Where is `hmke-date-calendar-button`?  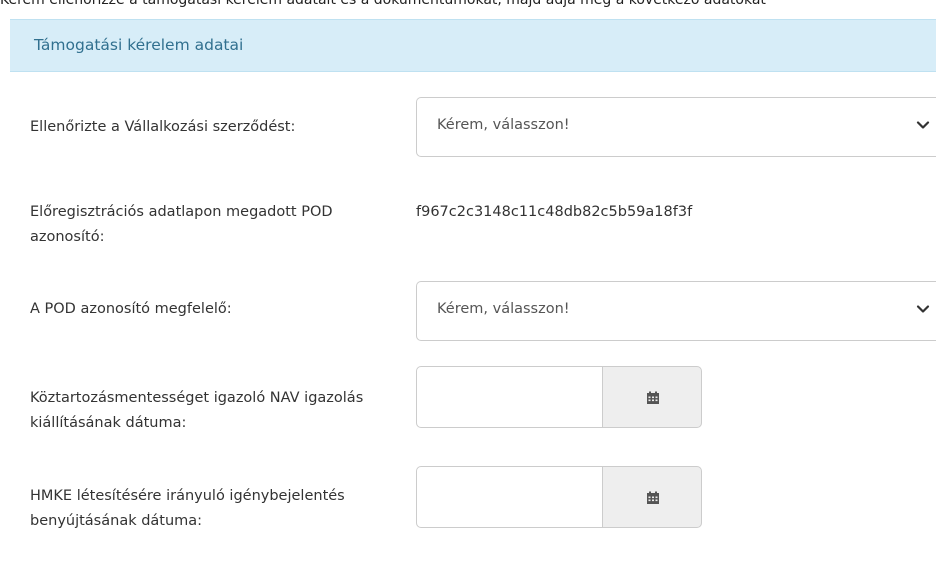 hmke-date-calendar-button is located at coordinates (652, 497).